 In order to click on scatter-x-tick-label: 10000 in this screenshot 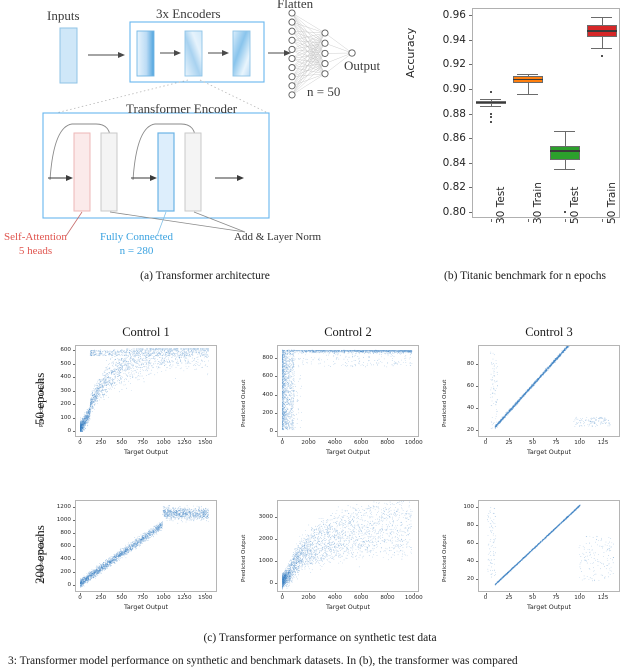, I will do `click(413, 598)`.